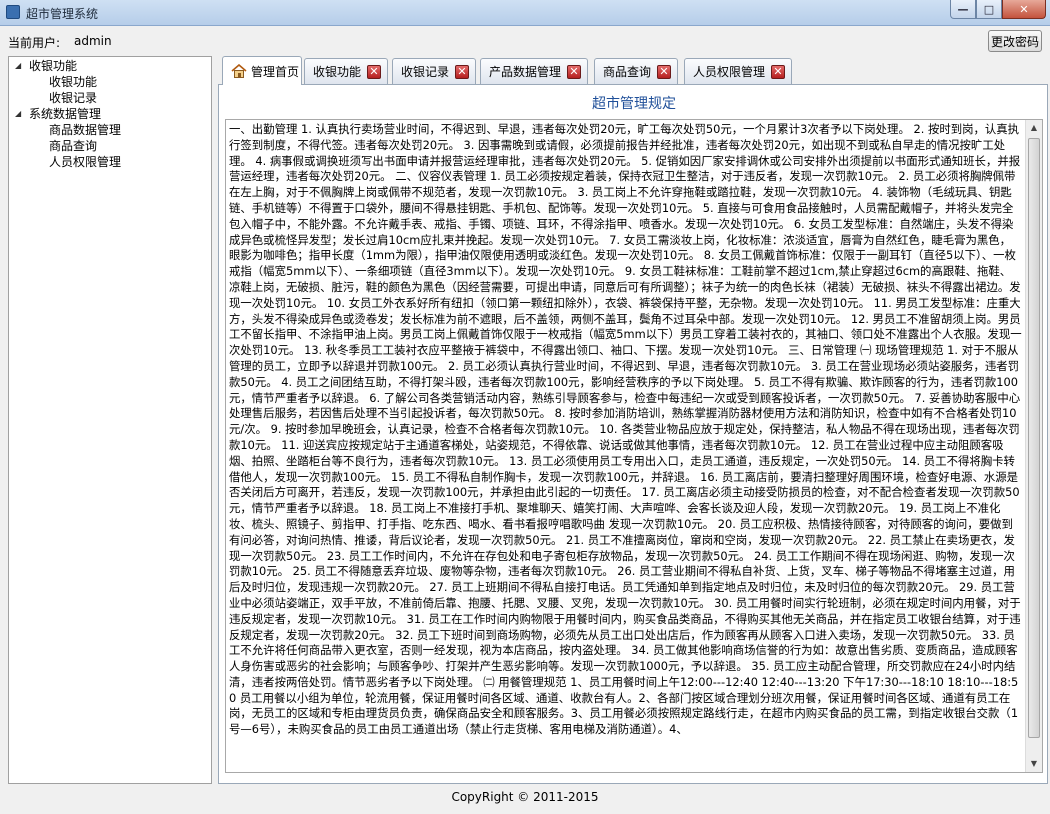 The width and height of the screenshot is (1050, 814). What do you see at coordinates (239, 71) in the screenshot?
I see `home-icon` at bounding box center [239, 71].